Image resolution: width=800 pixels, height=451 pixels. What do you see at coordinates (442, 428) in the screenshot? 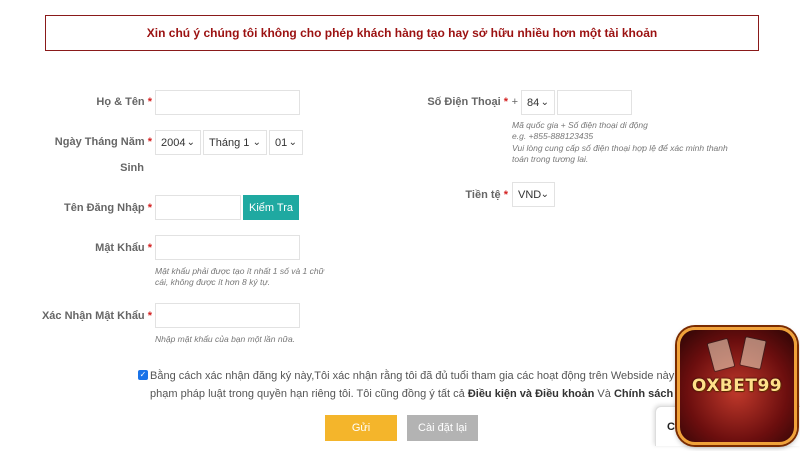
I see `reset-button: Cài đặt lại` at bounding box center [442, 428].